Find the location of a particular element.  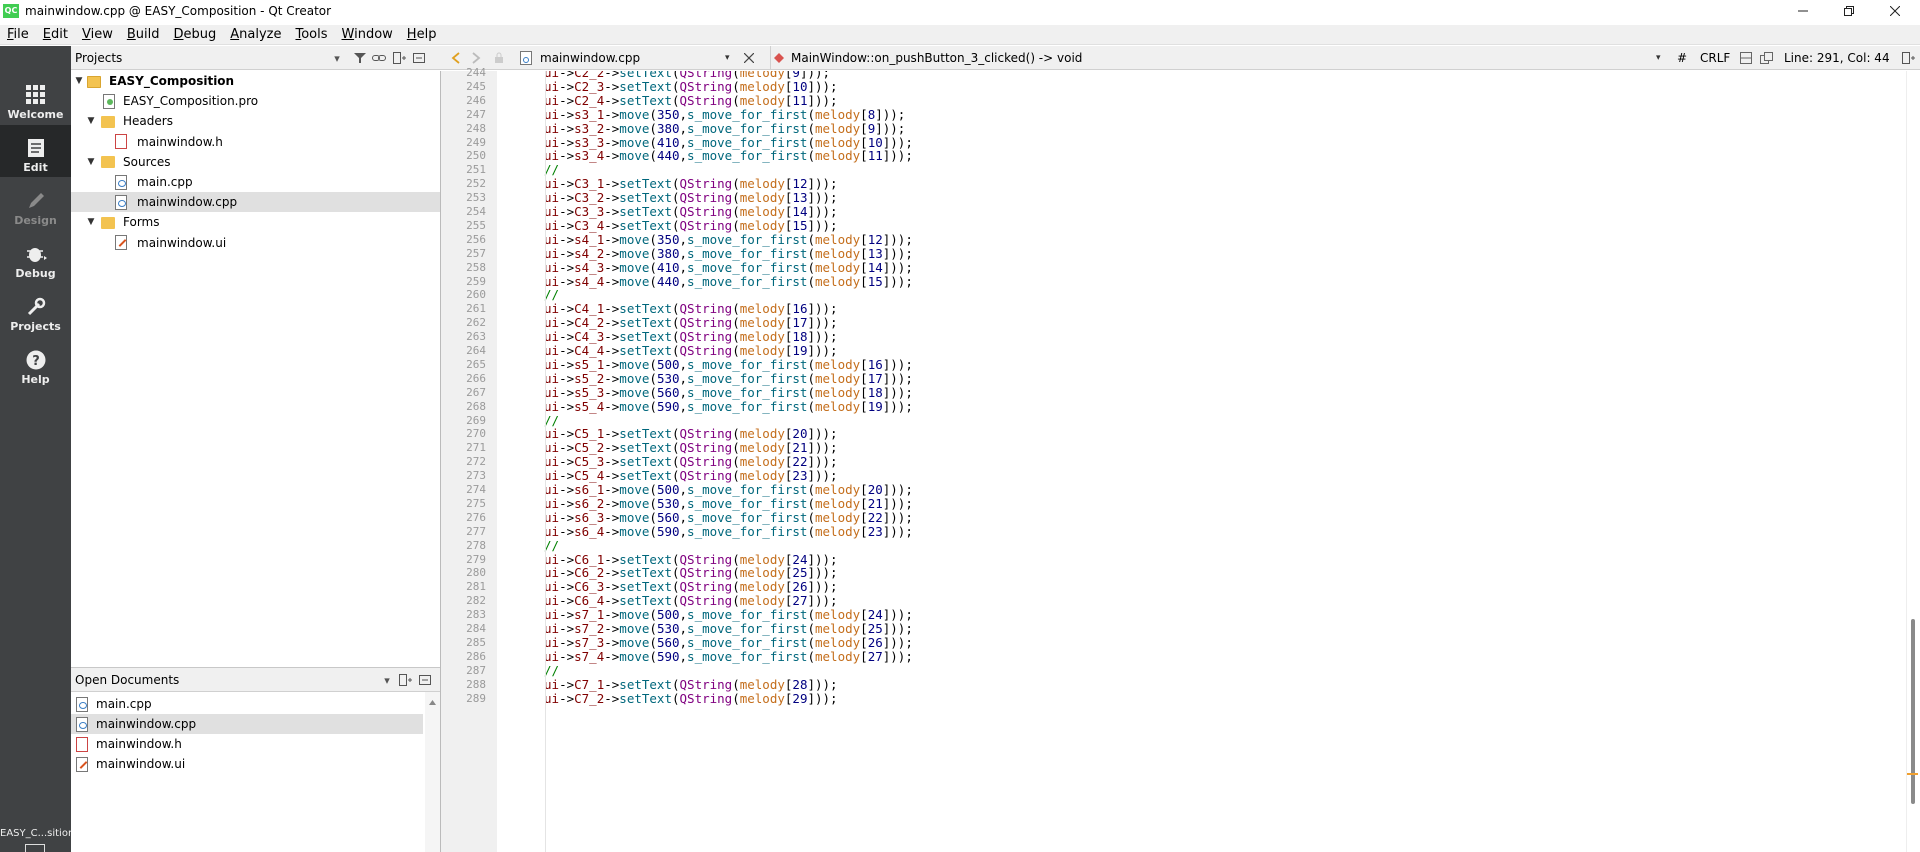

open-documents-scrollbar is located at coordinates (432, 772).